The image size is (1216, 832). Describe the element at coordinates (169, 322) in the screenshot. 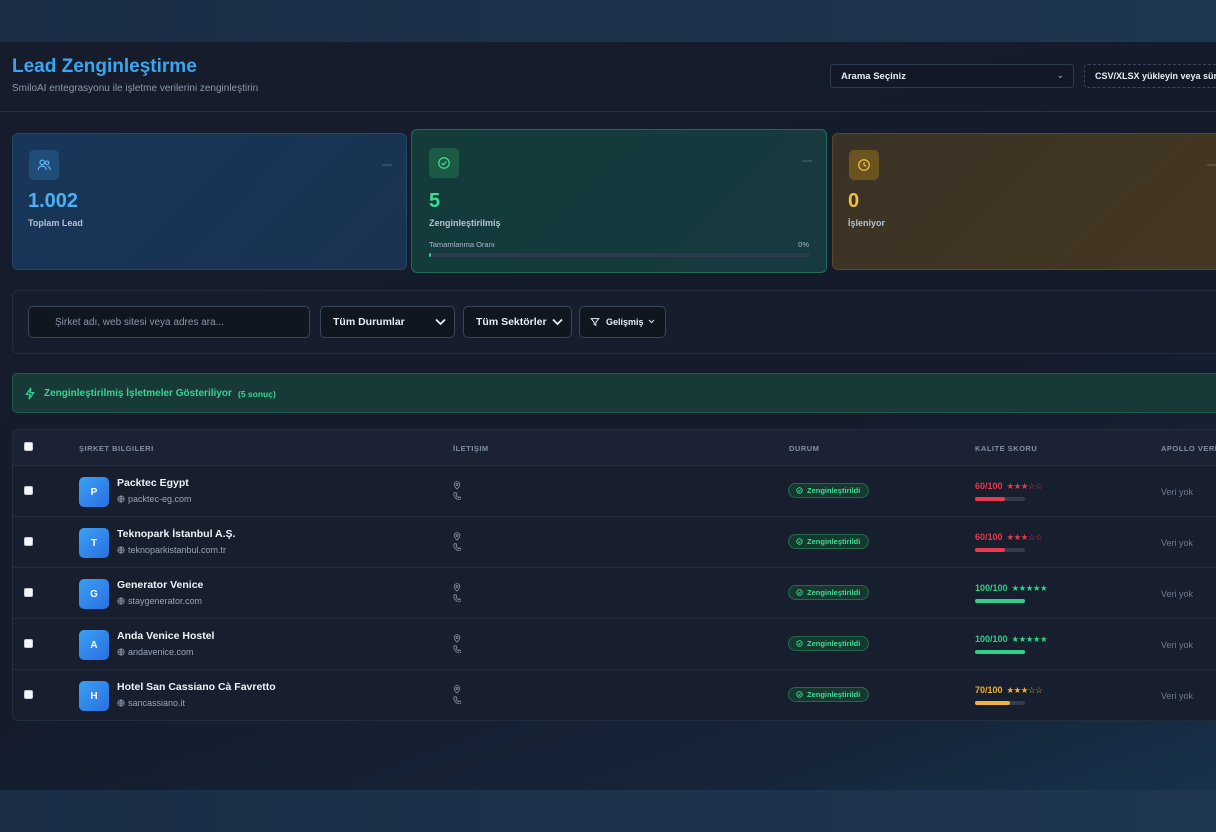

I see `search-input` at that location.